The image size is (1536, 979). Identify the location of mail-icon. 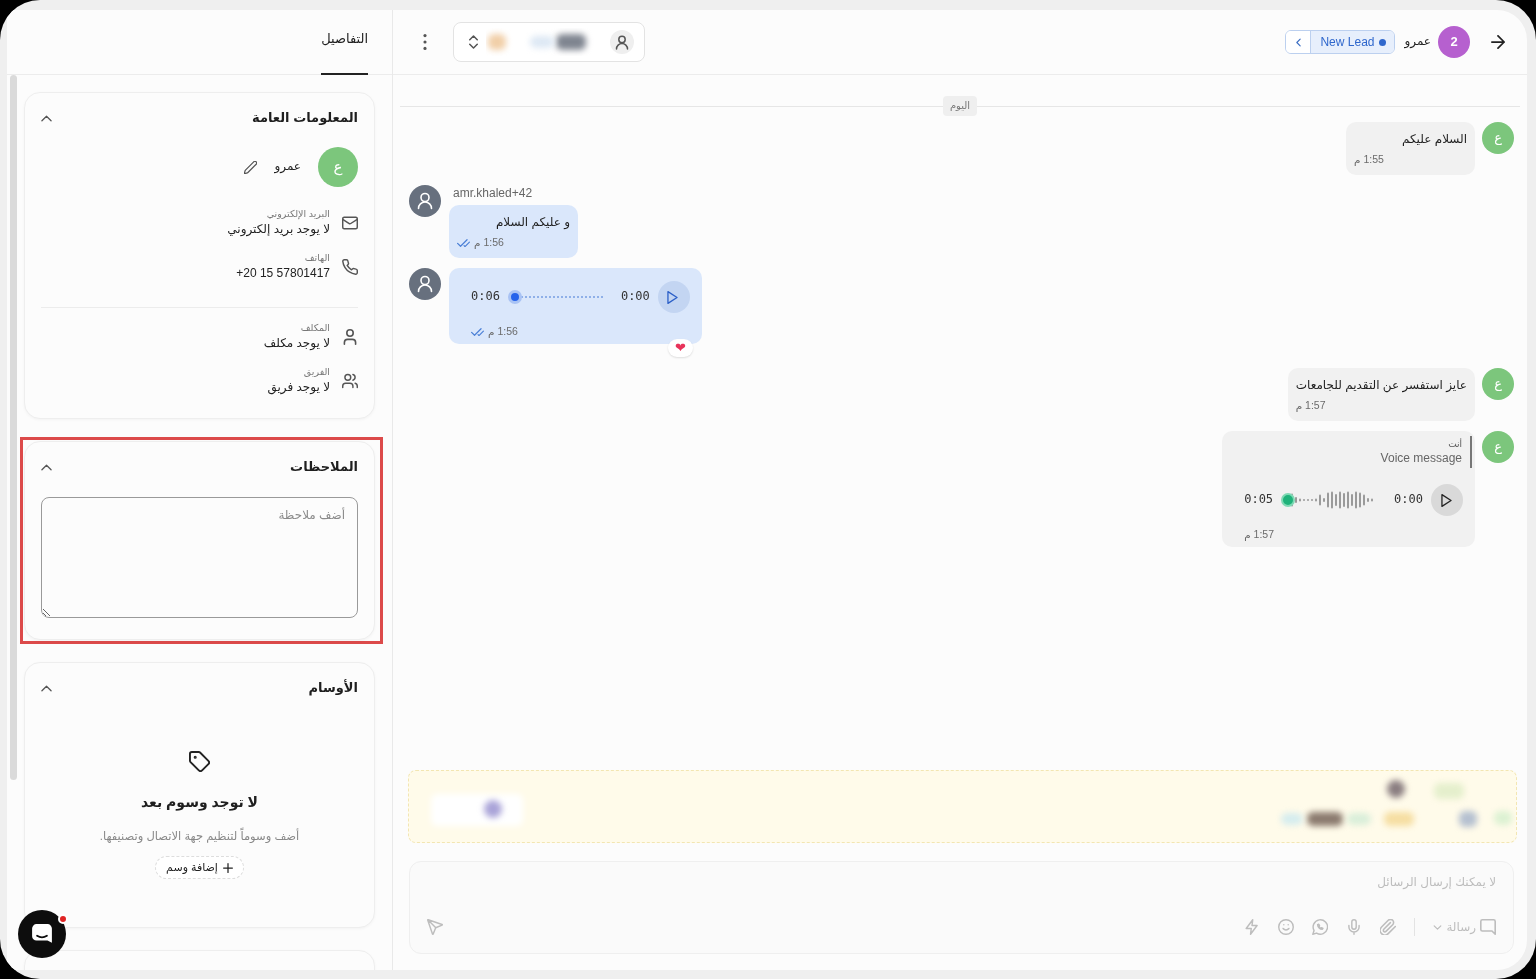
(350, 222).